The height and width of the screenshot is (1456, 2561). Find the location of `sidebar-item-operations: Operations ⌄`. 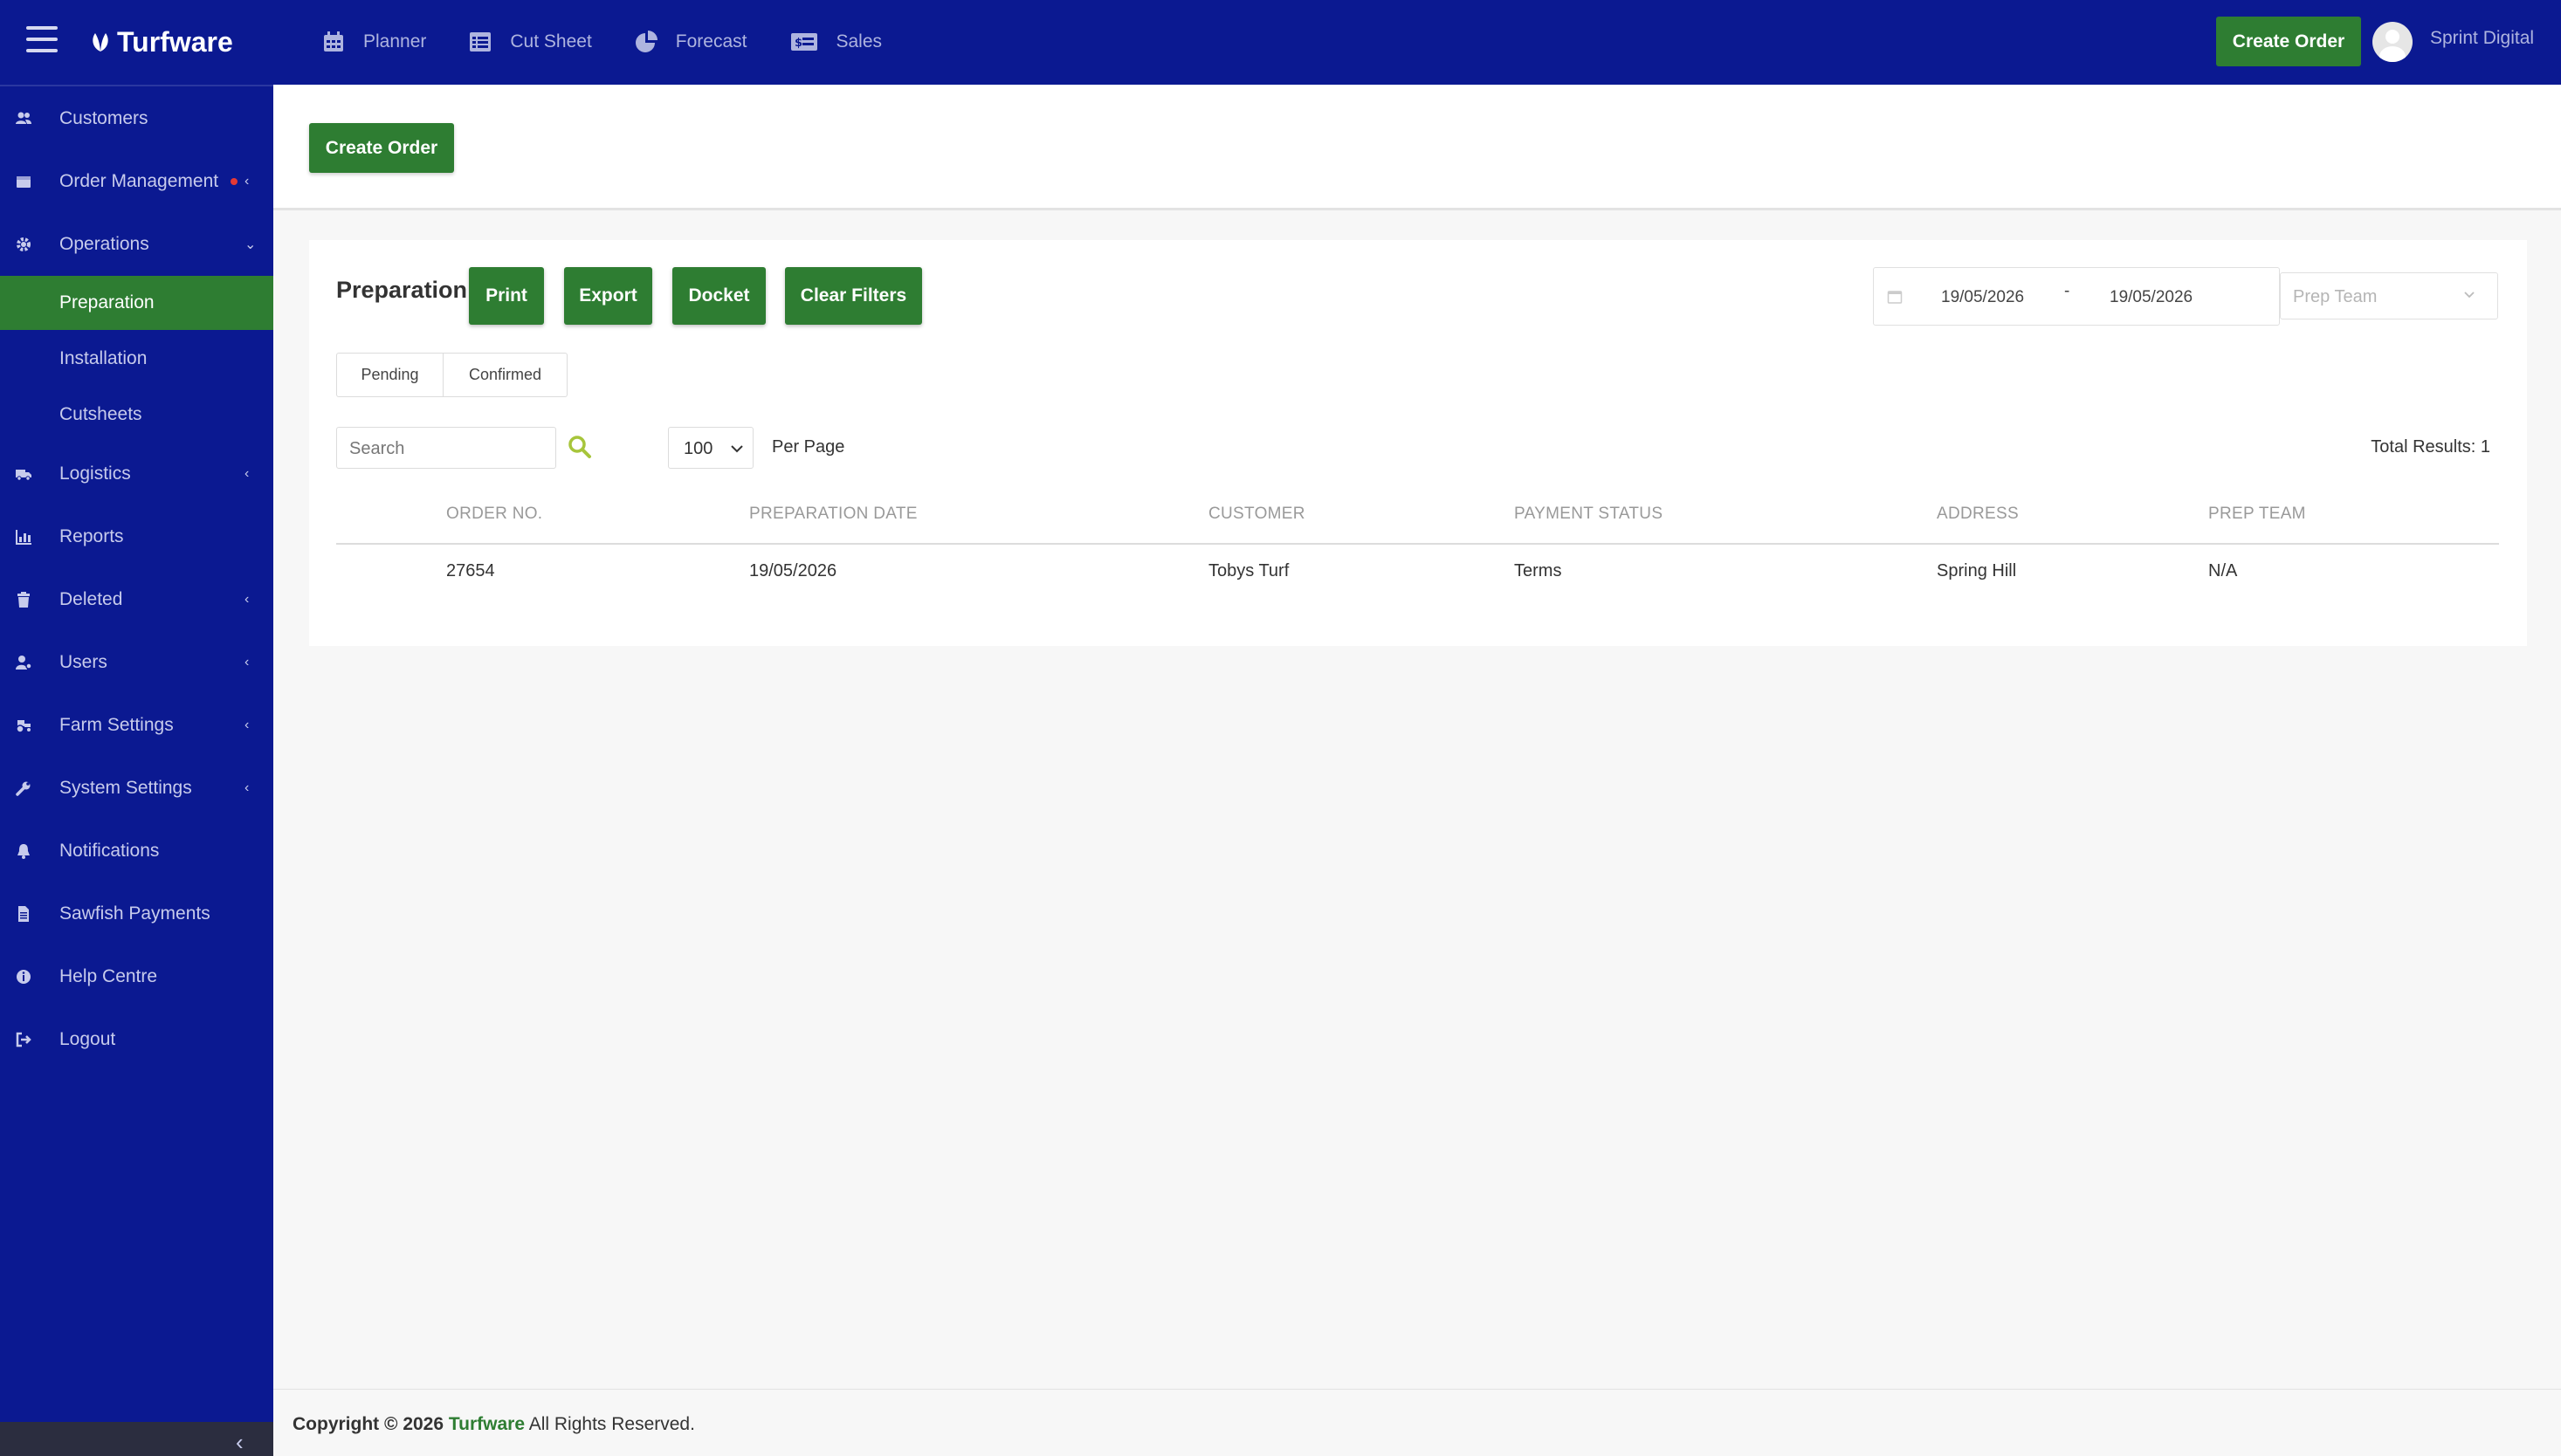

sidebar-item-operations: Operations ⌄ is located at coordinates (136, 244).